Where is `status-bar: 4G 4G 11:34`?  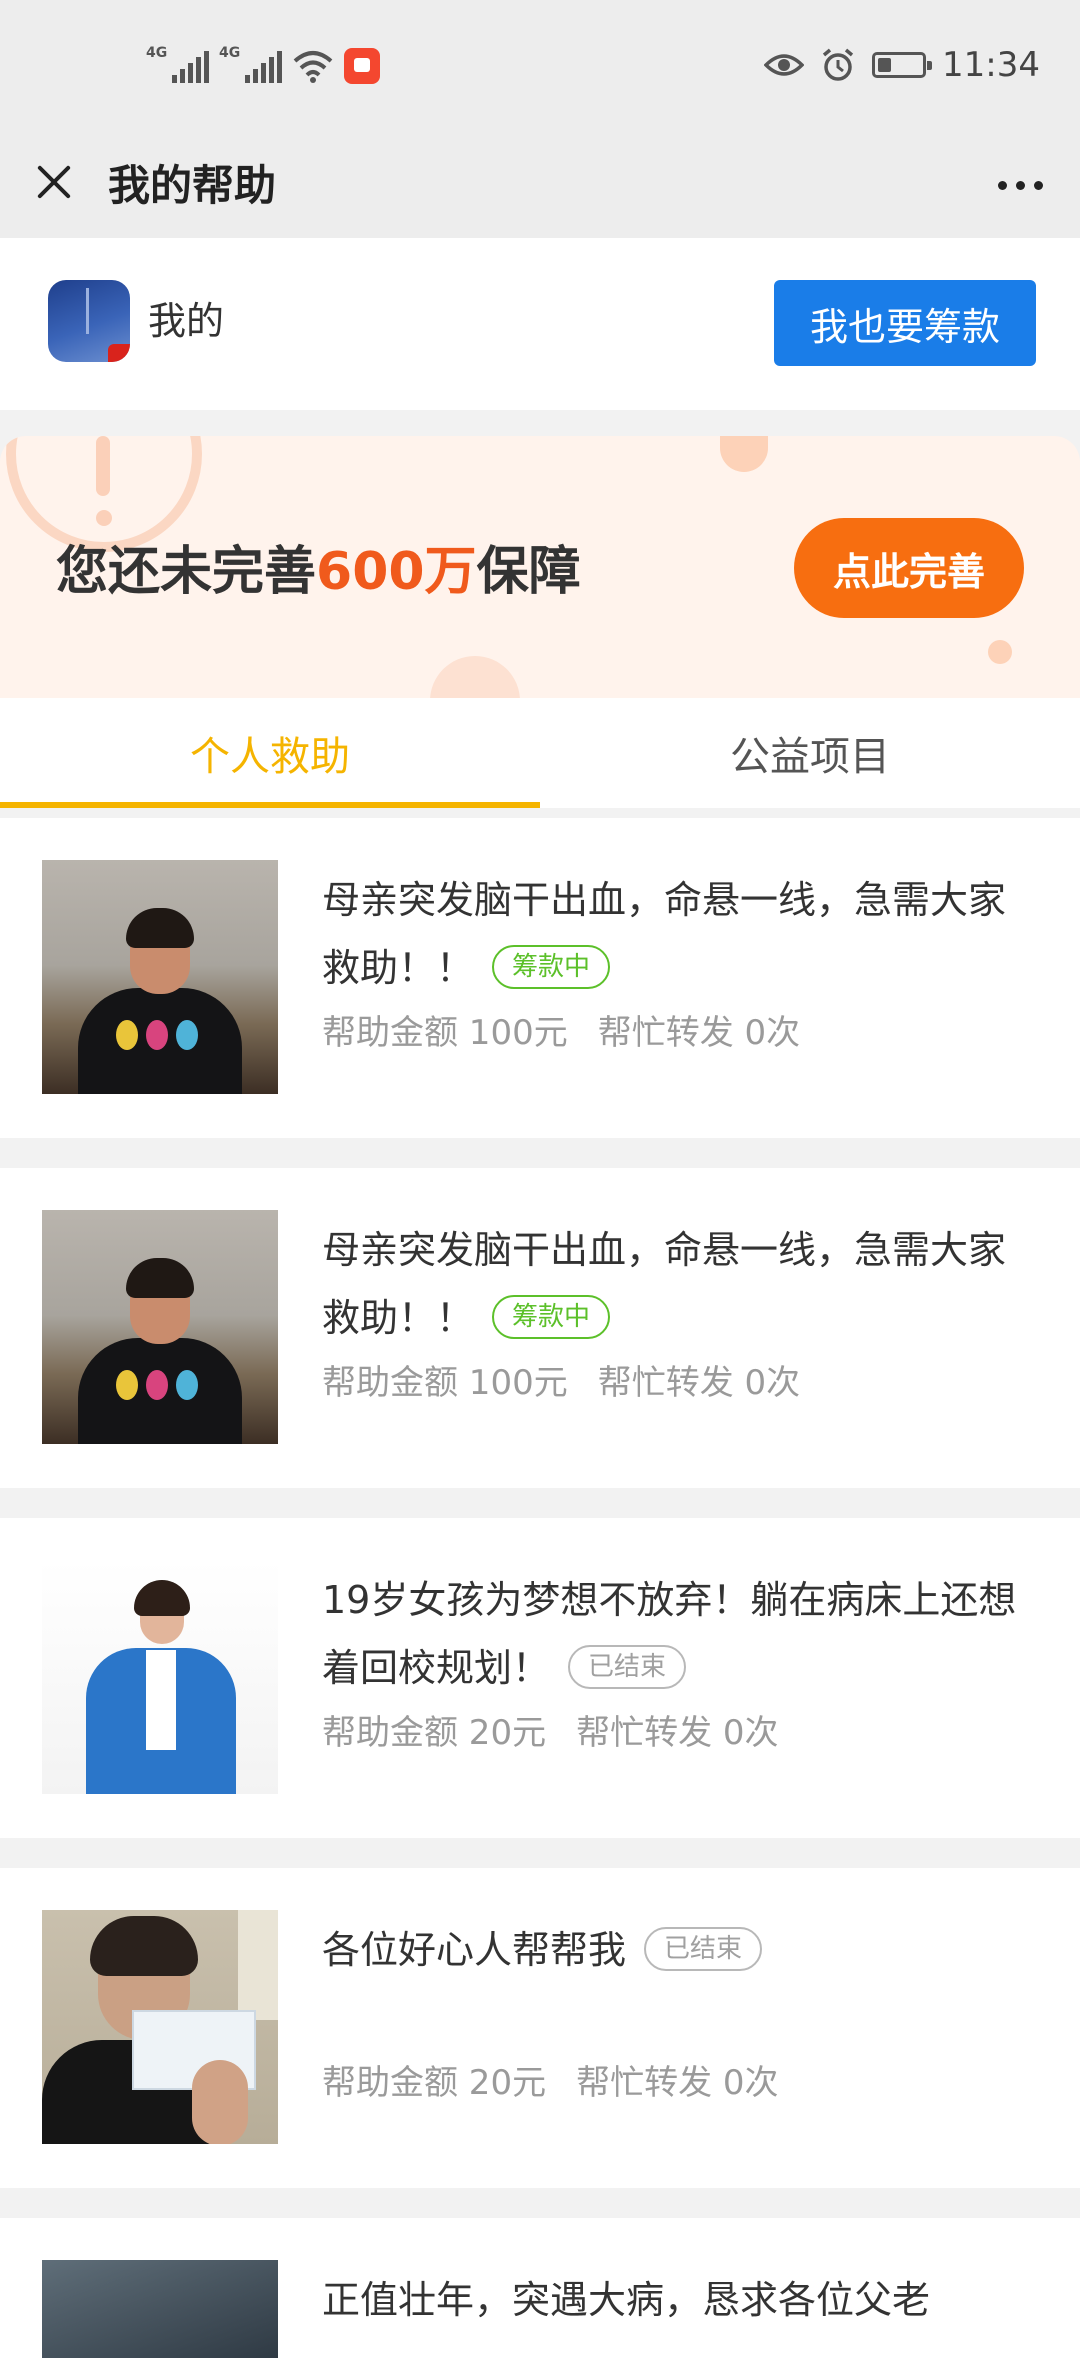 status-bar: 4G 4G 11:34 is located at coordinates (540, 67).